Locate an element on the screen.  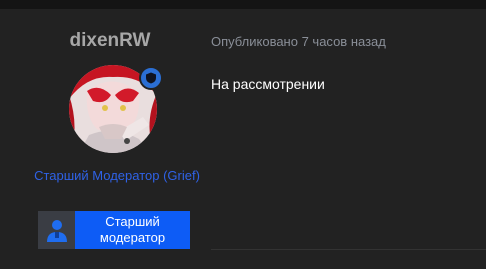
banner-label: Старший модератор is located at coordinates (132, 230).